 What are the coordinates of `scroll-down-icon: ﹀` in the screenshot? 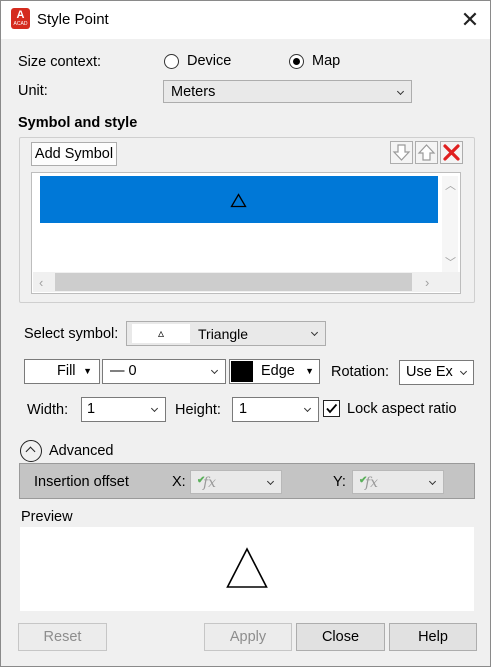 It's located at (450, 262).